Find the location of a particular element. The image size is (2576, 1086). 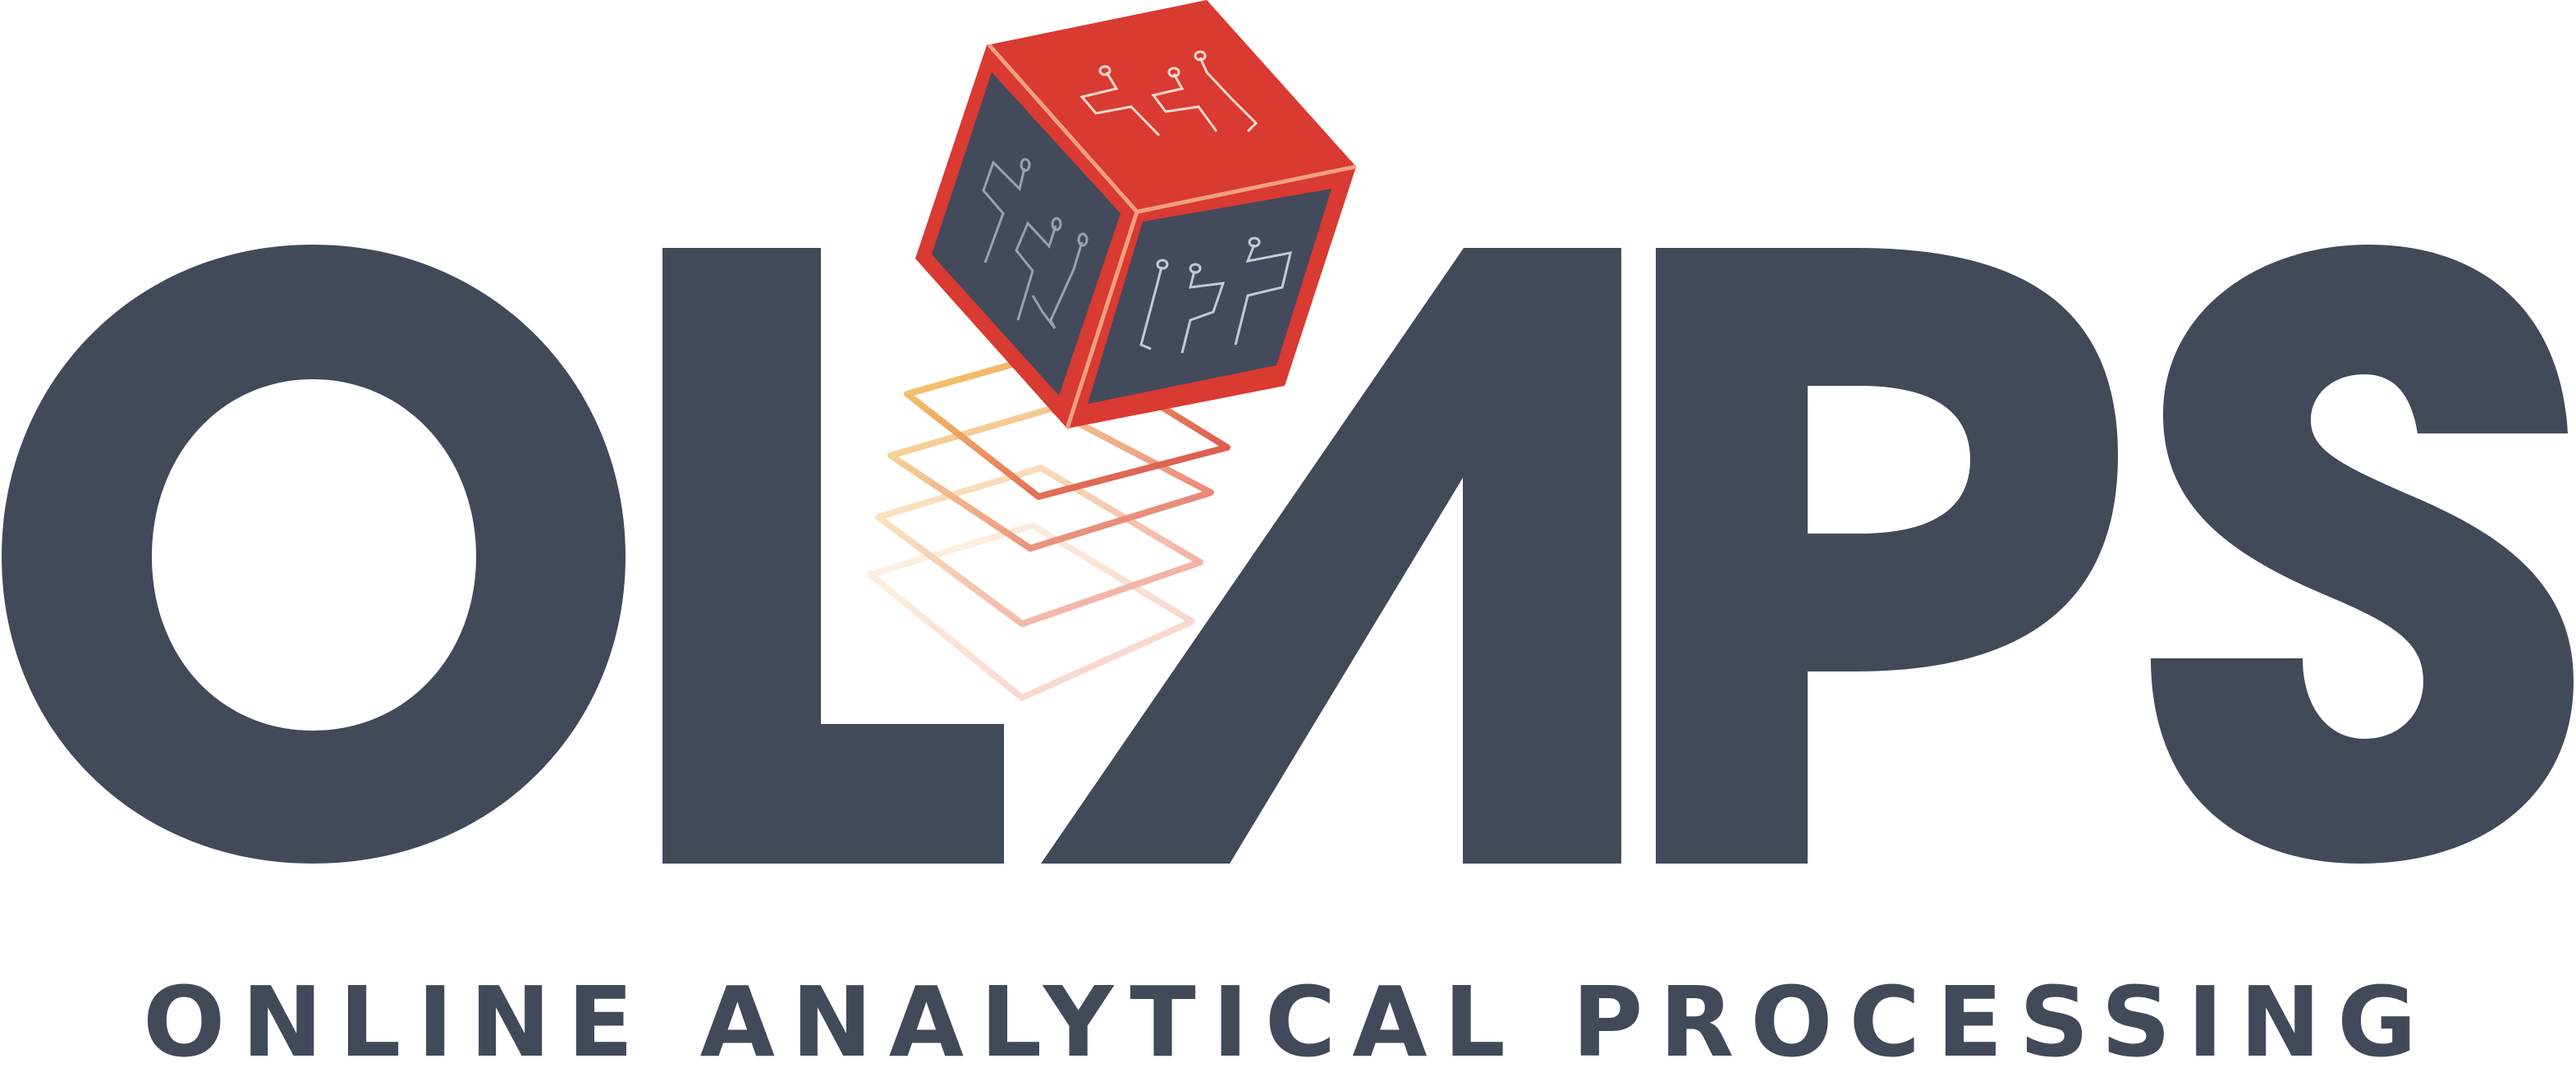

letter-o is located at coordinates (314, 554).